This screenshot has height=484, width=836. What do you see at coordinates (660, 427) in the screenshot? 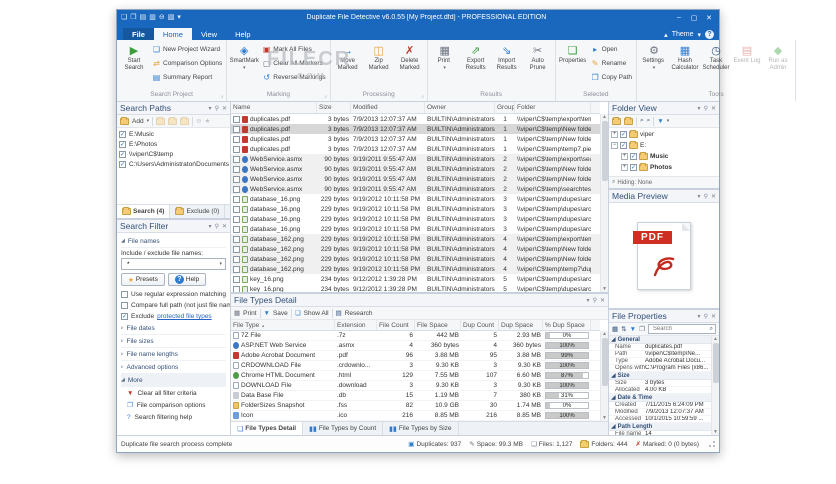
I see `property-group: ◢ Path Length` at bounding box center [660, 427].